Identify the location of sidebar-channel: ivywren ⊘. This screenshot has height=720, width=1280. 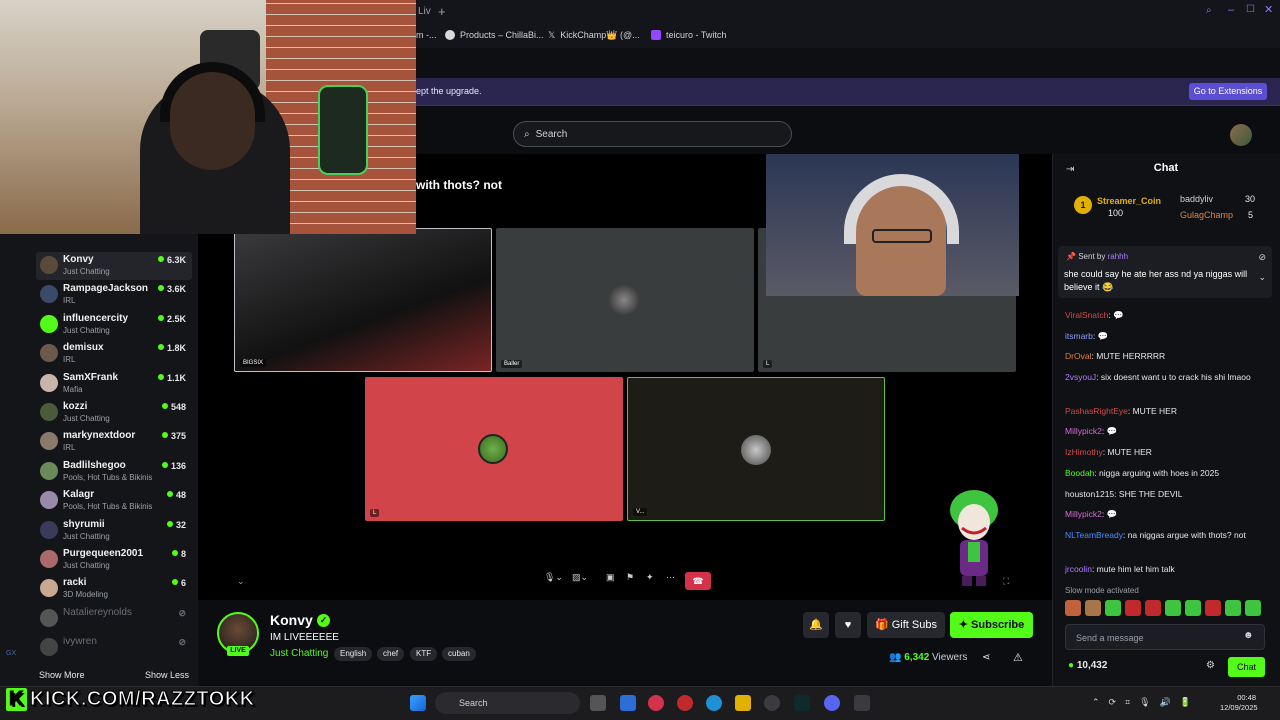
(114, 648).